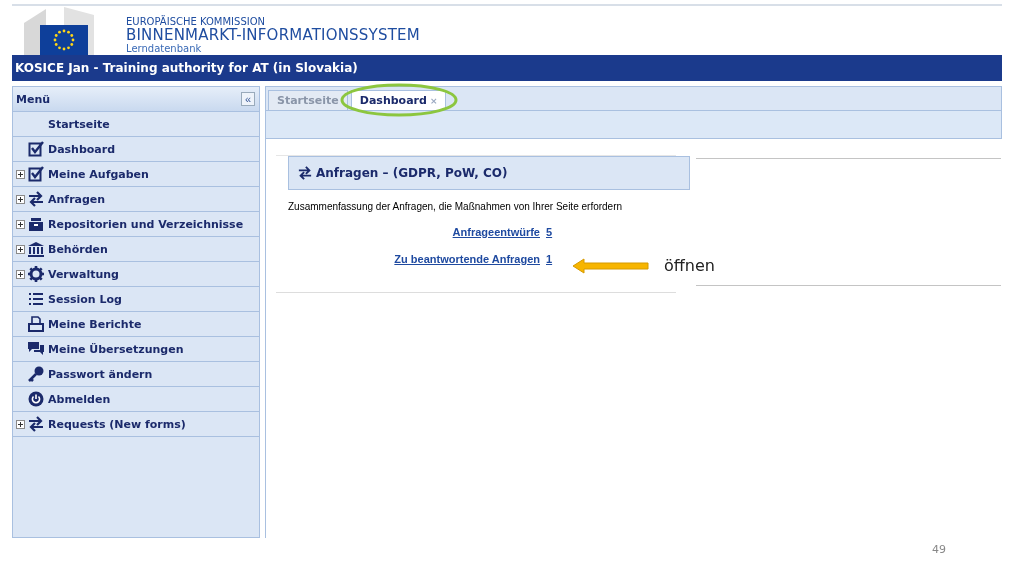  I want to click on menu-item: Meine Aufgaben, so click(136, 174).